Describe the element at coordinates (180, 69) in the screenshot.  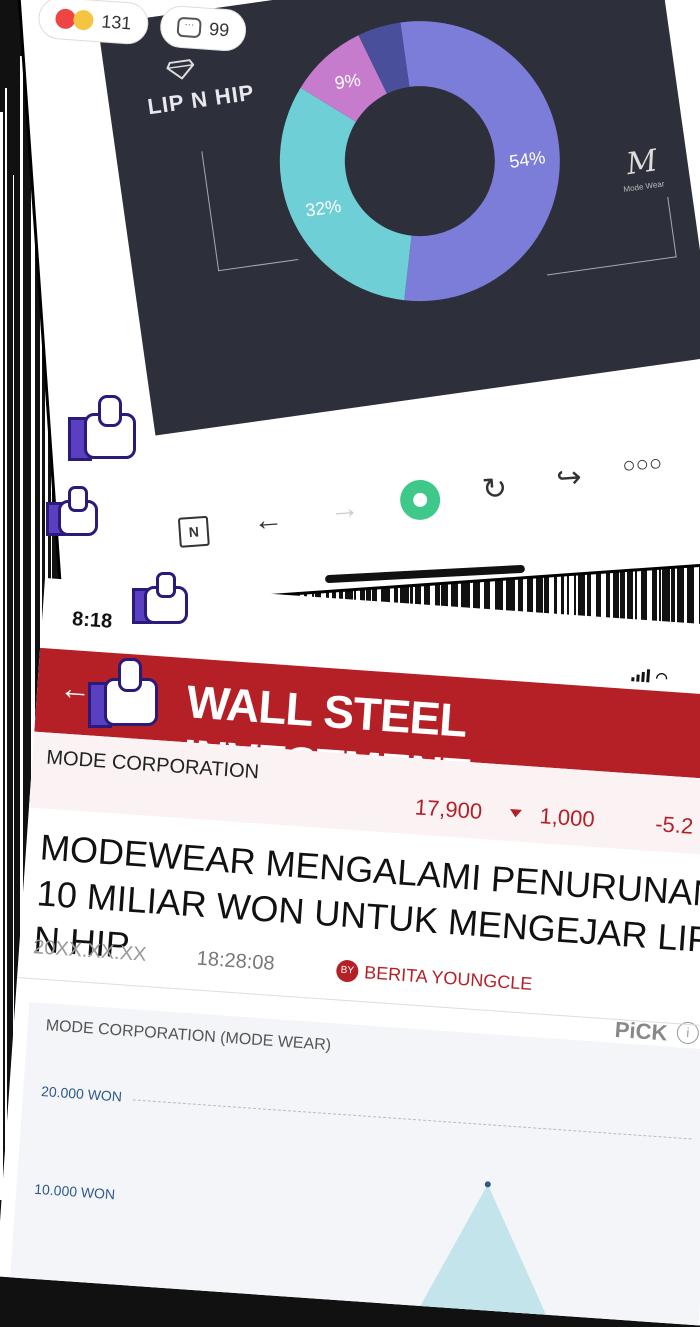
I see `diamond-logo-icon` at that location.